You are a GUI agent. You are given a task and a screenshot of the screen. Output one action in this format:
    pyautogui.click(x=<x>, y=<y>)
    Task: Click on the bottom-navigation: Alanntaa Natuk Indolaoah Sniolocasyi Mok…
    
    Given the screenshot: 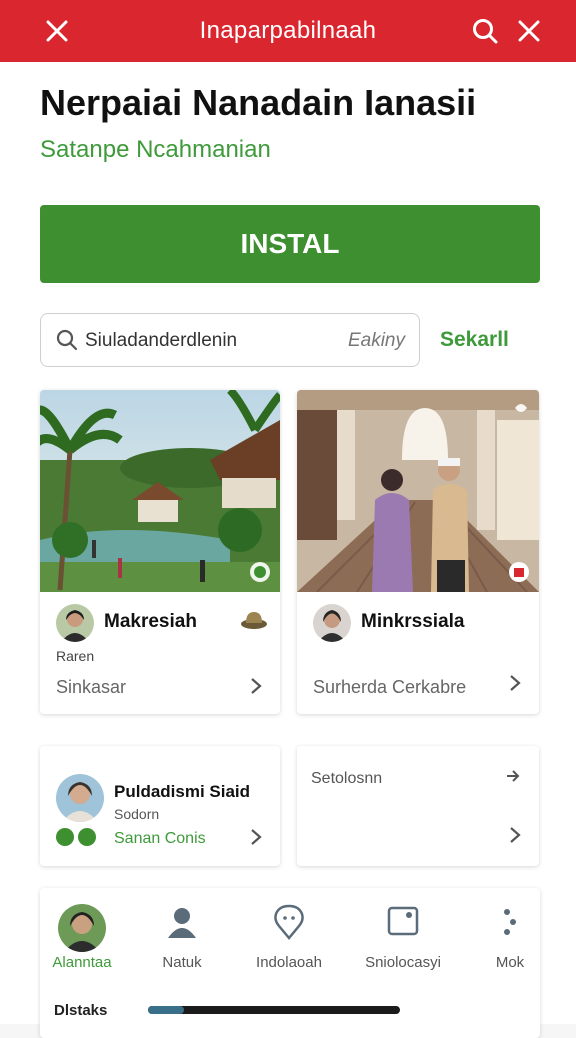 What is the action you would take?
    pyautogui.click(x=290, y=963)
    